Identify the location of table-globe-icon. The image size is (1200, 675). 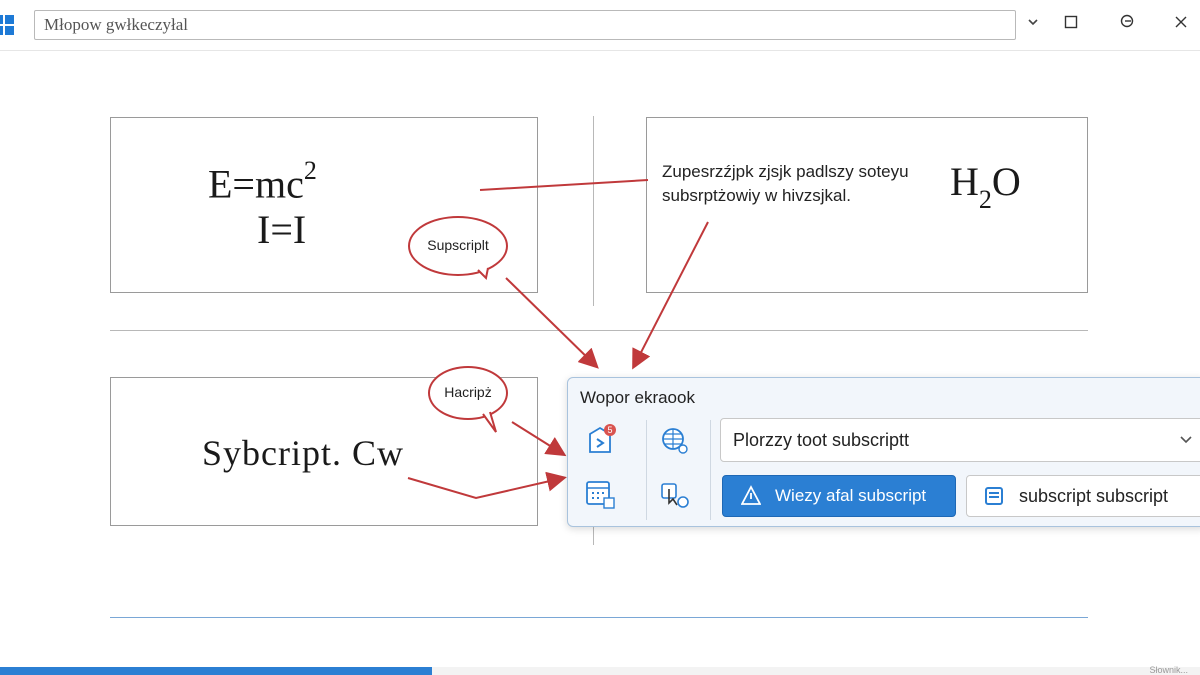
(674, 440).